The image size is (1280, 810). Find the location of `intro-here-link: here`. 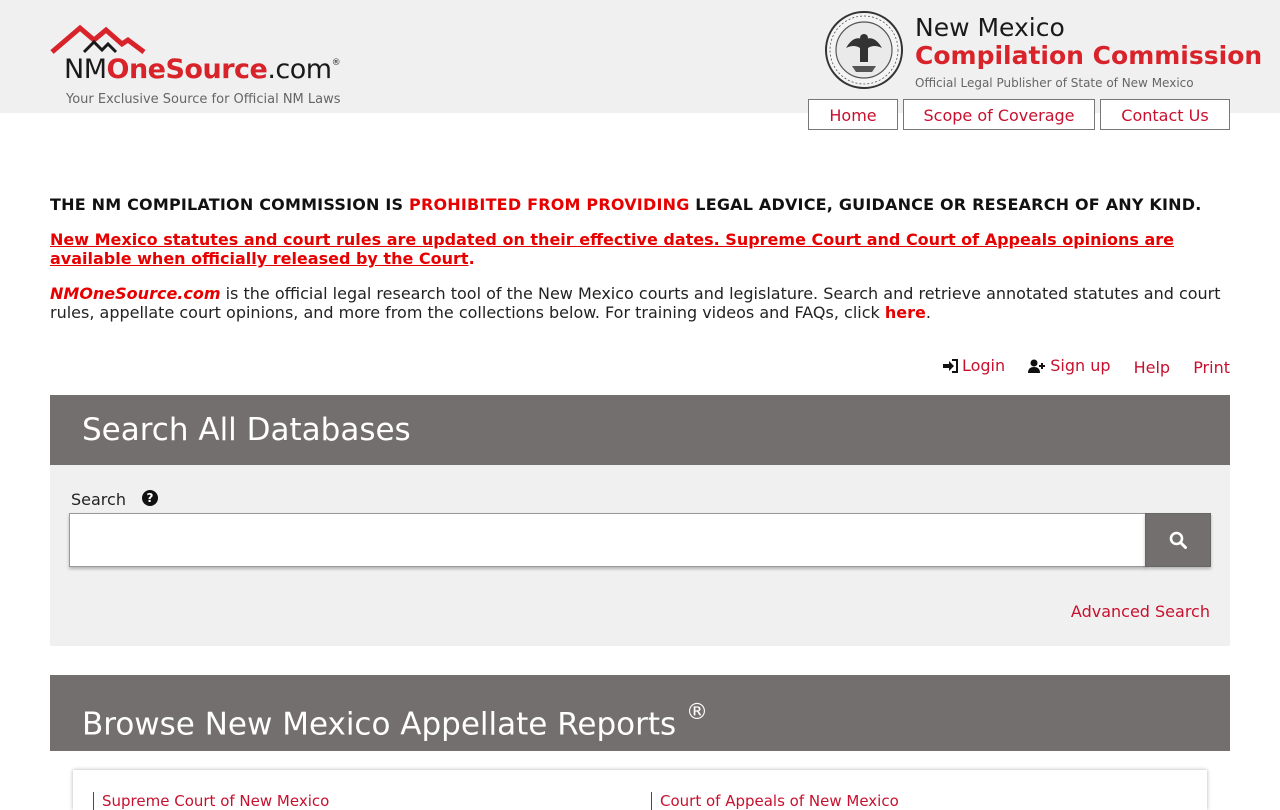

intro-here-link: here is located at coordinates (905, 312).